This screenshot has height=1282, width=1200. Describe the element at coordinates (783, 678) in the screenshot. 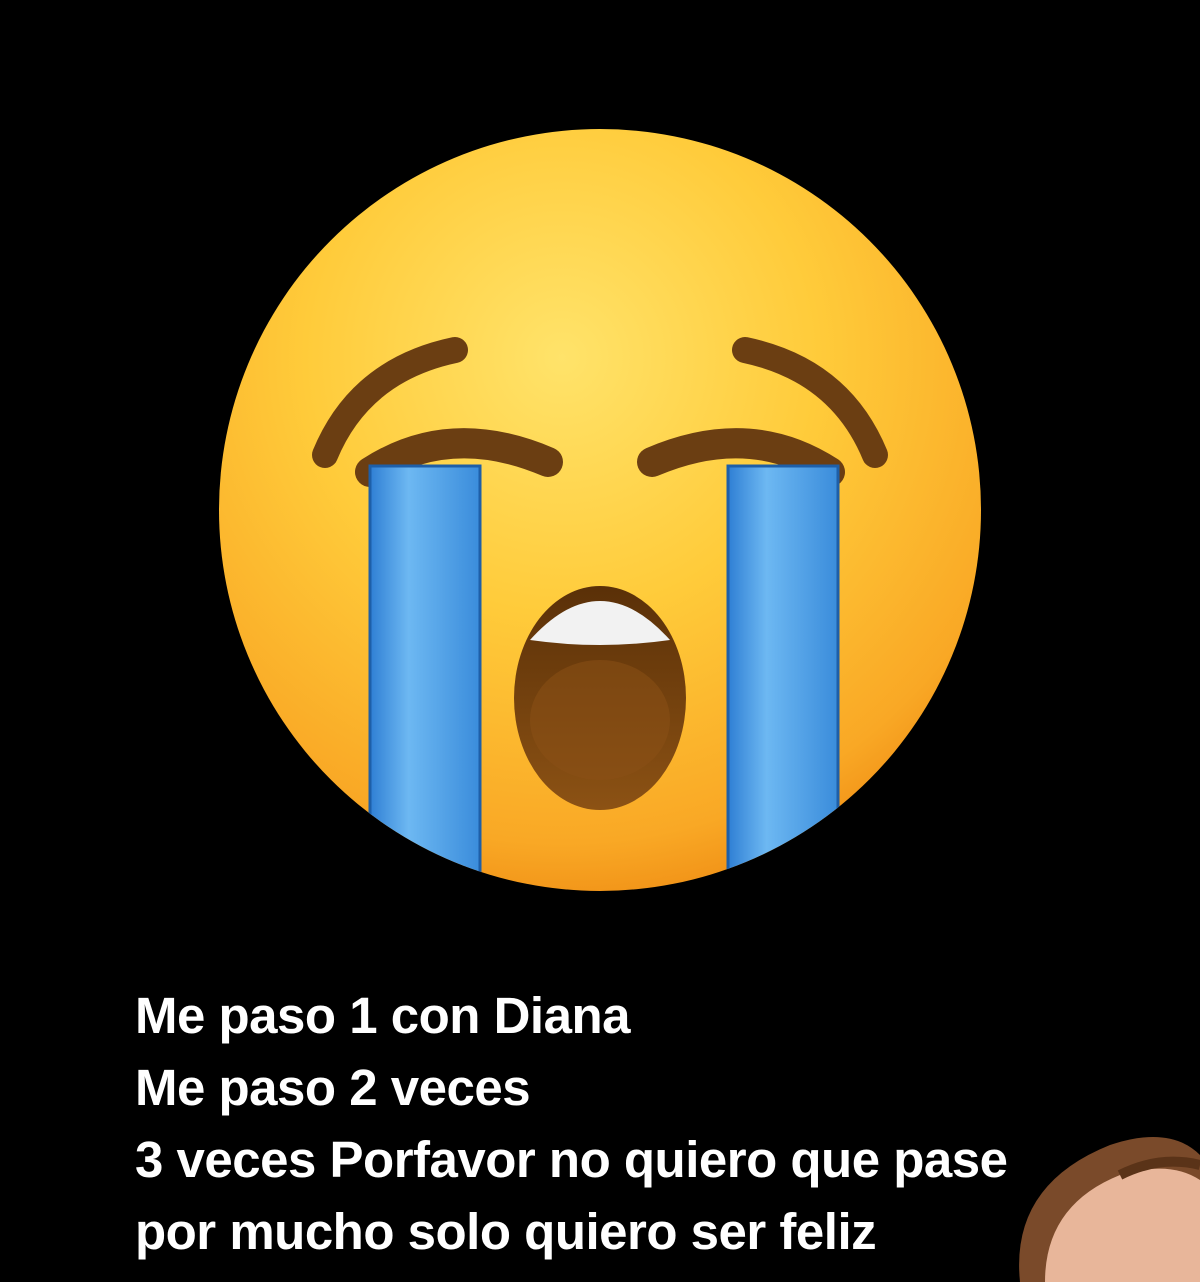

I see `right-tear` at that location.